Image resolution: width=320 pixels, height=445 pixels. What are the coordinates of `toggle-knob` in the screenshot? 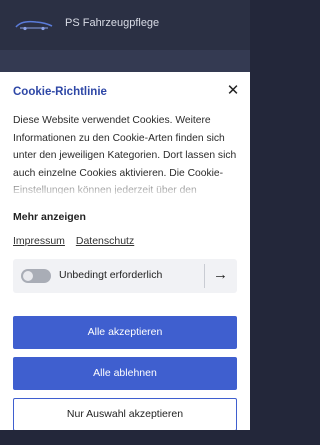 It's located at (28, 276).